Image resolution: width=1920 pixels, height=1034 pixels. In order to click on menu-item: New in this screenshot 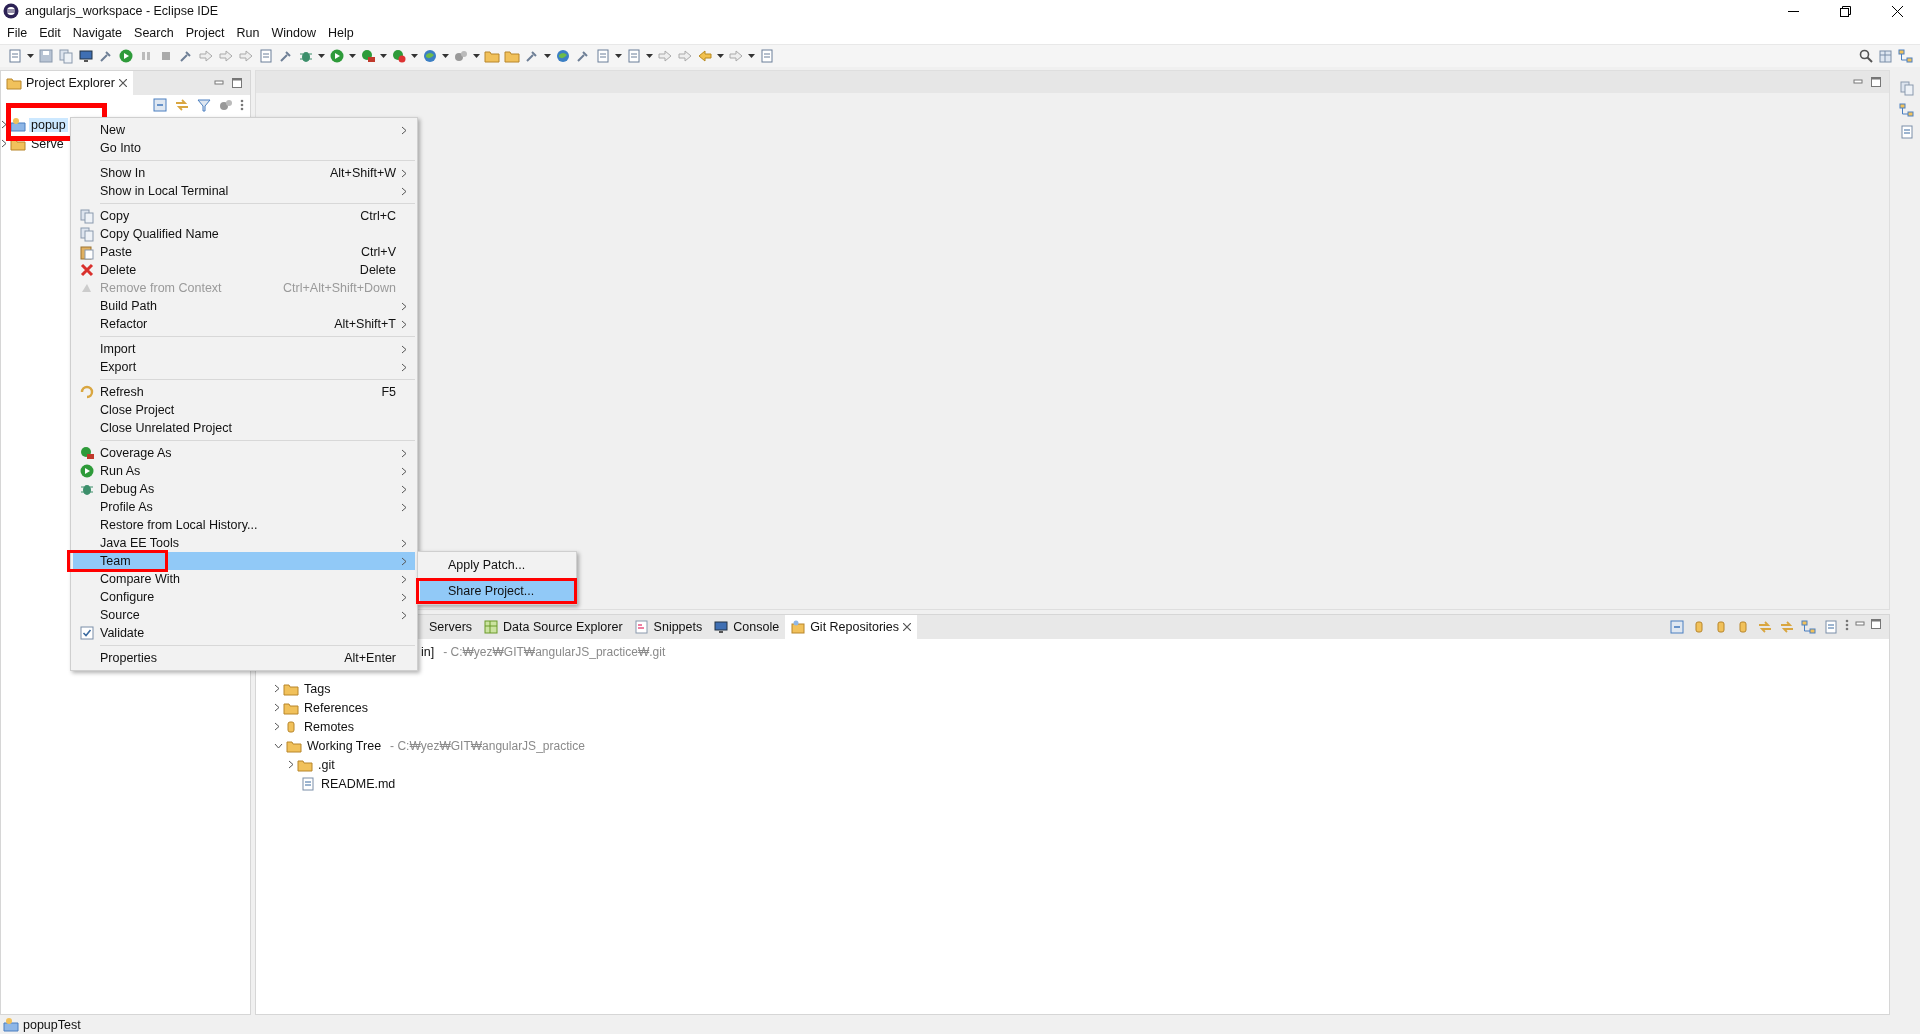, I will do `click(244, 130)`.